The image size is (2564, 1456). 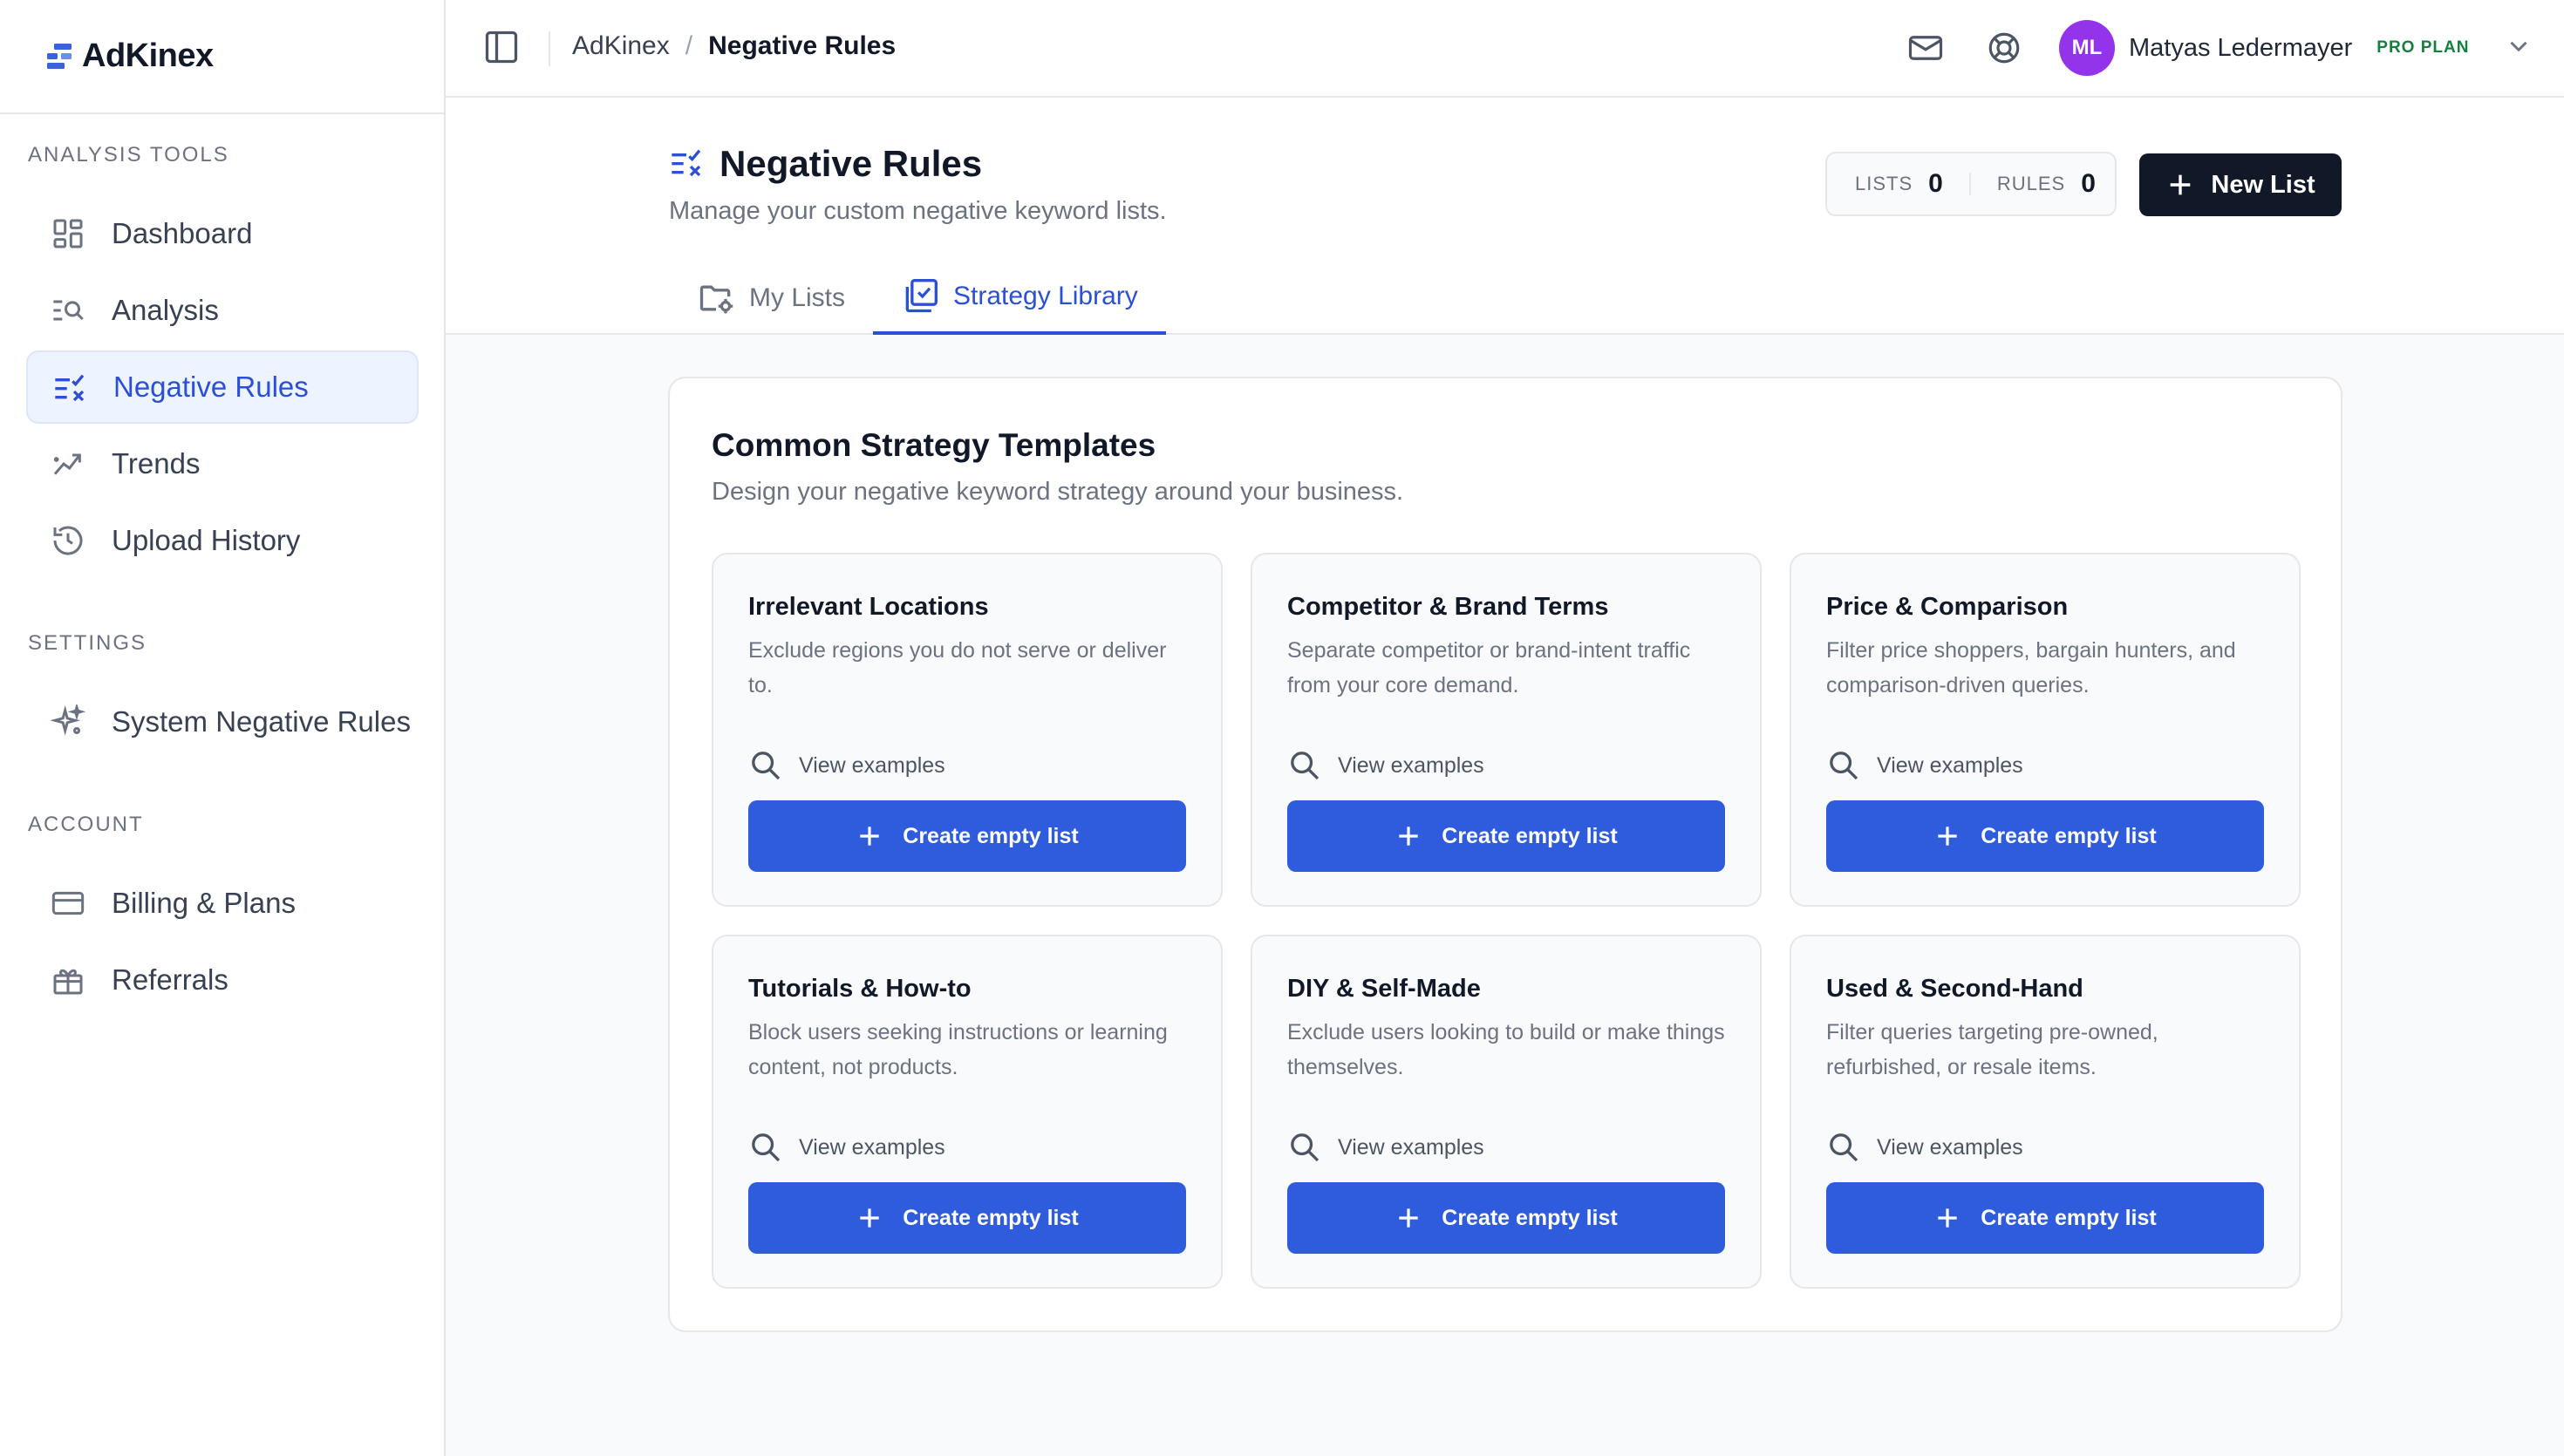 I want to click on user-name: Matyas Ledermayer, so click(x=2241, y=47).